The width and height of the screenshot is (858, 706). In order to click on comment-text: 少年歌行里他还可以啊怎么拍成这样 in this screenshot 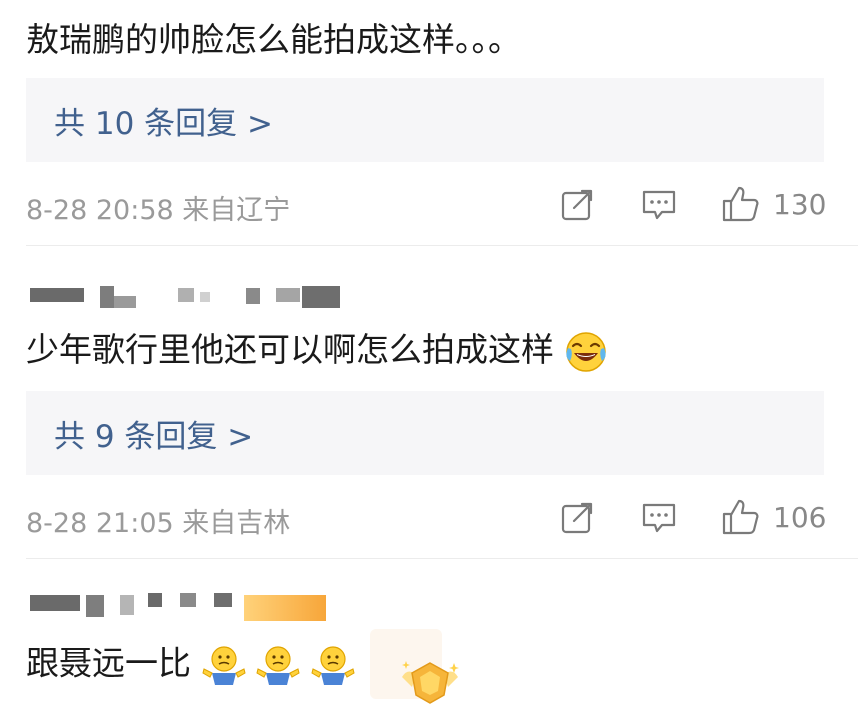, I will do `click(316, 351)`.